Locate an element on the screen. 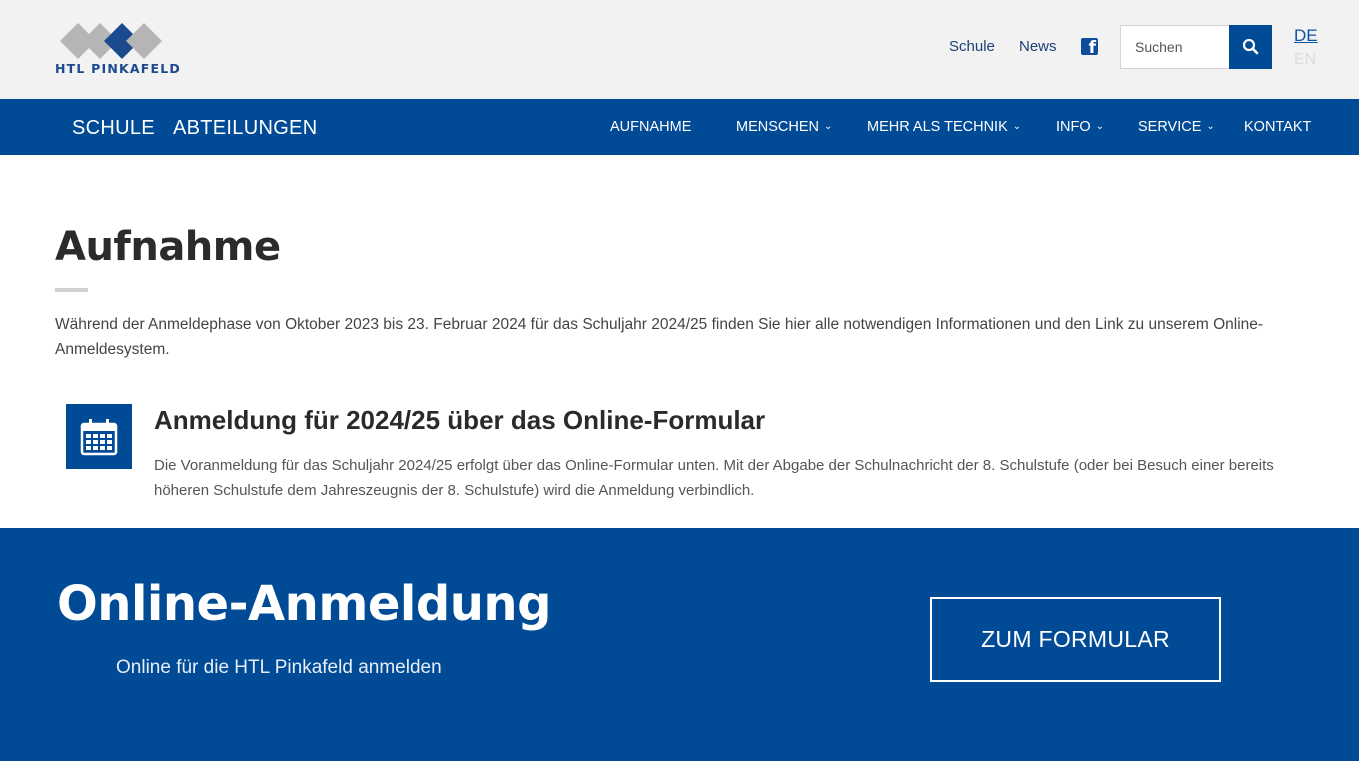  nav-item-kontakt: KONTAKT is located at coordinates (1277, 127).